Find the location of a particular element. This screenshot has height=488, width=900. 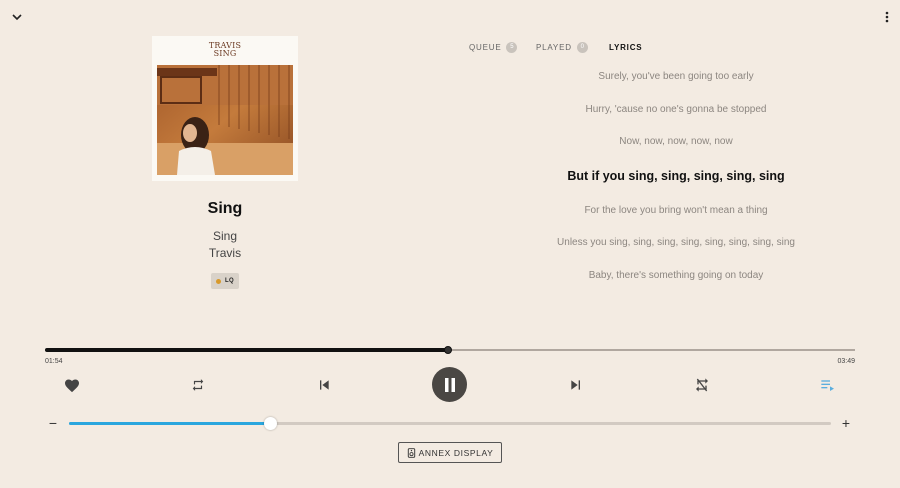

volume-thumb is located at coordinates (270, 423).